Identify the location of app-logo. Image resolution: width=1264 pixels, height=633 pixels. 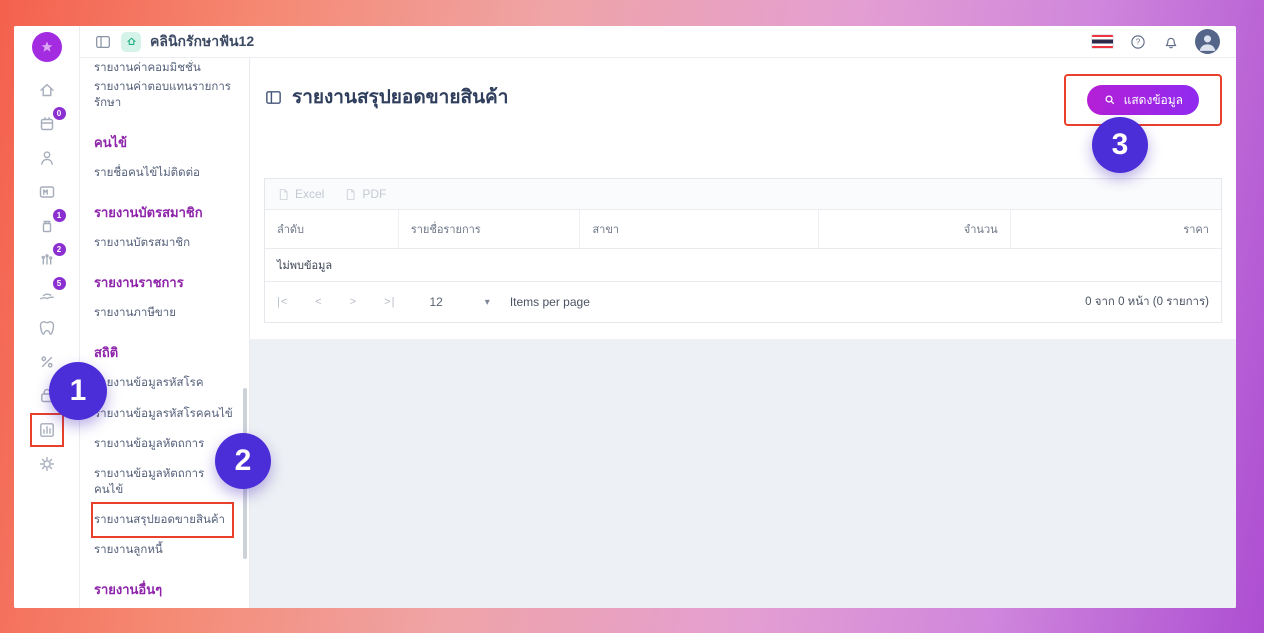
(46, 47).